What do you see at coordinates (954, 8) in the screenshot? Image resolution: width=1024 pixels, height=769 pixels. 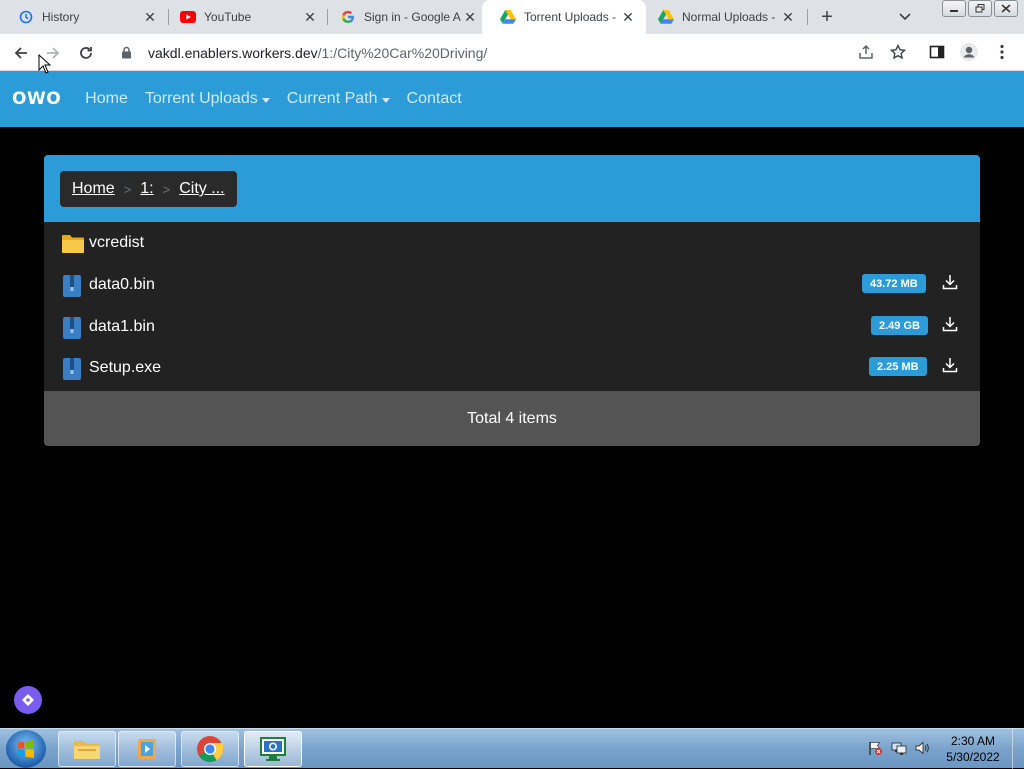 I see `minimize-button` at bounding box center [954, 8].